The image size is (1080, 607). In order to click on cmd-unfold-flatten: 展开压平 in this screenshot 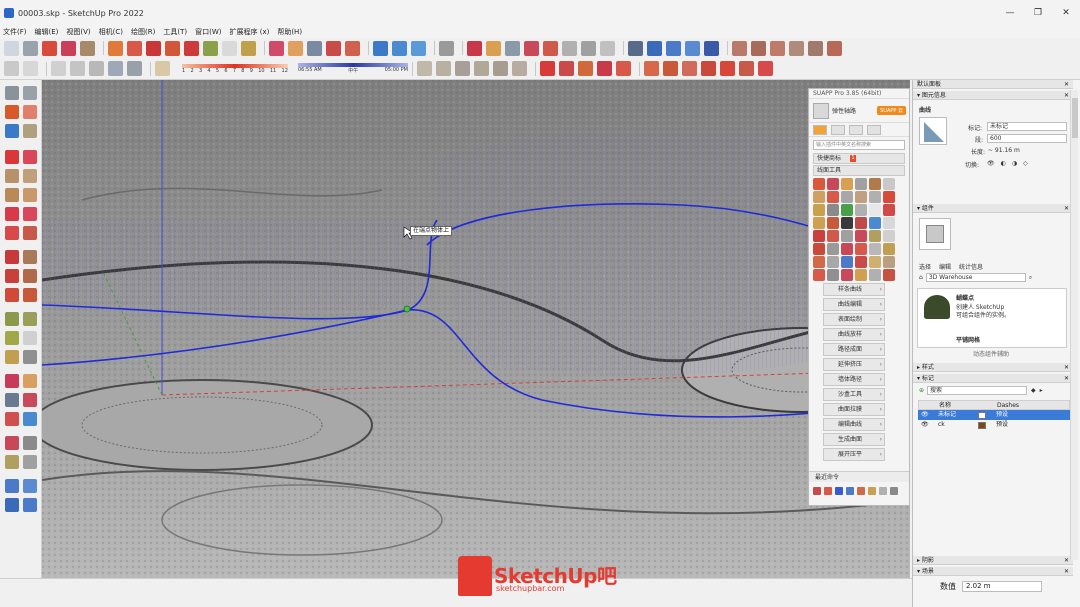, I will do `click(854, 454)`.